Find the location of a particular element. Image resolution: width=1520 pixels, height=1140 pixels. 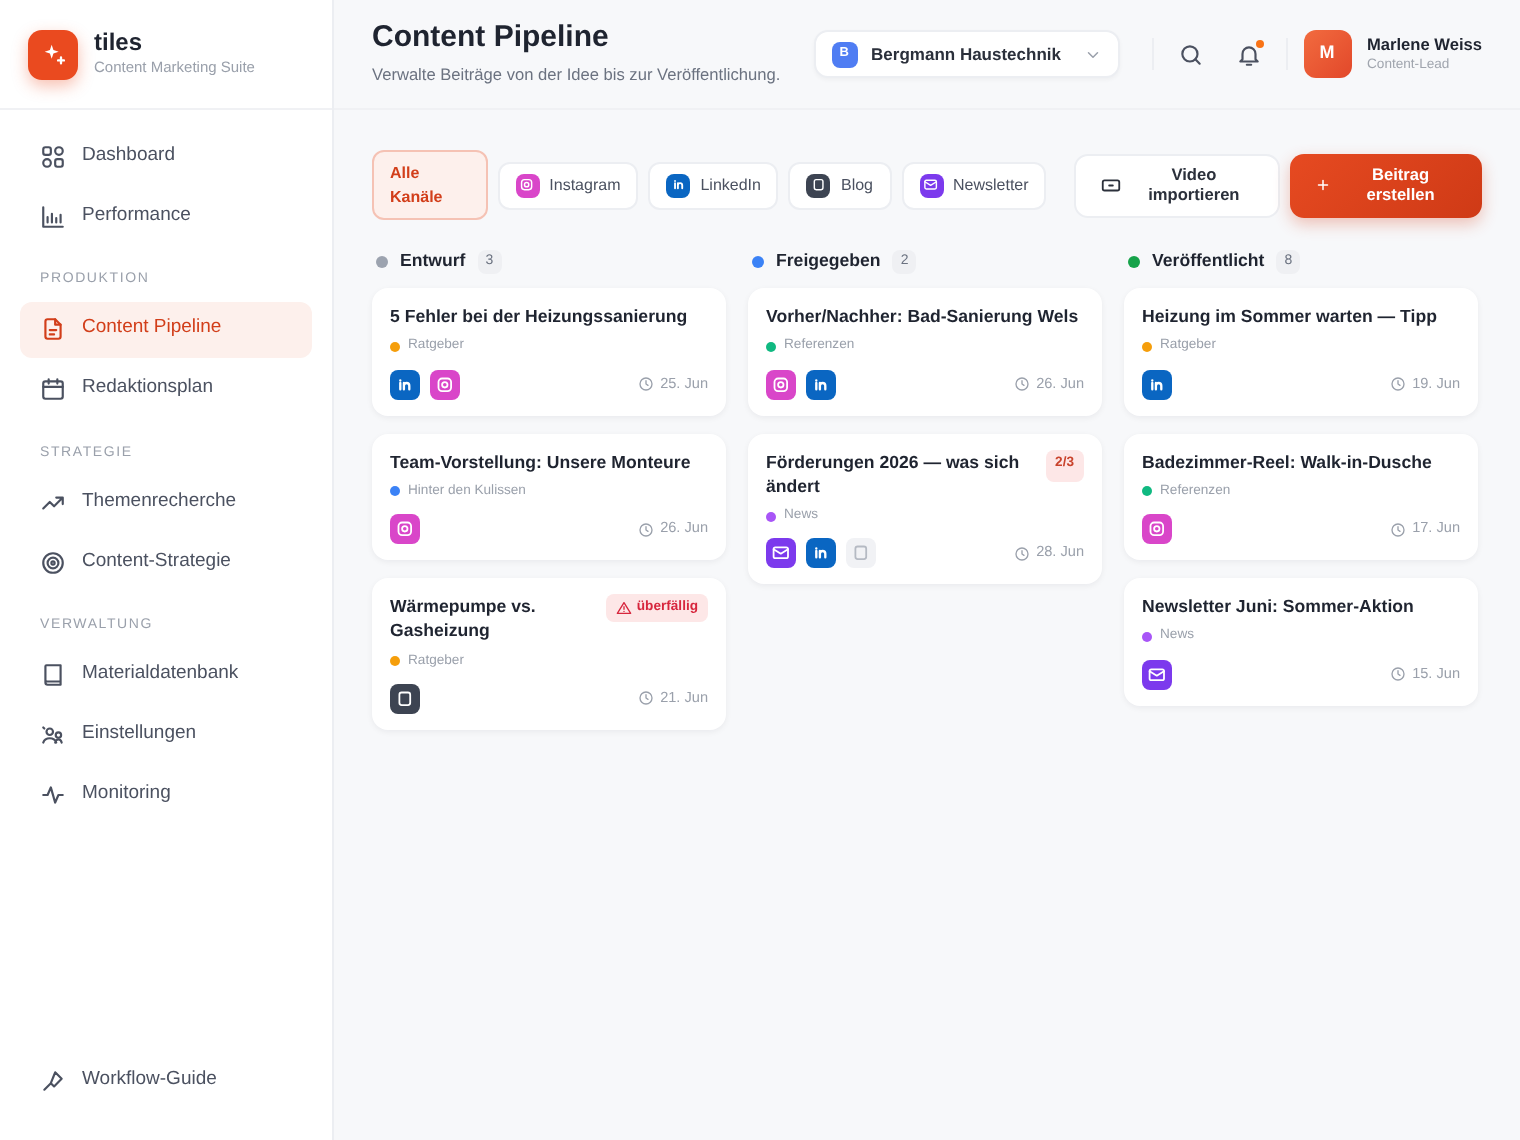

page-title: Content Pipeline is located at coordinates (491, 38).